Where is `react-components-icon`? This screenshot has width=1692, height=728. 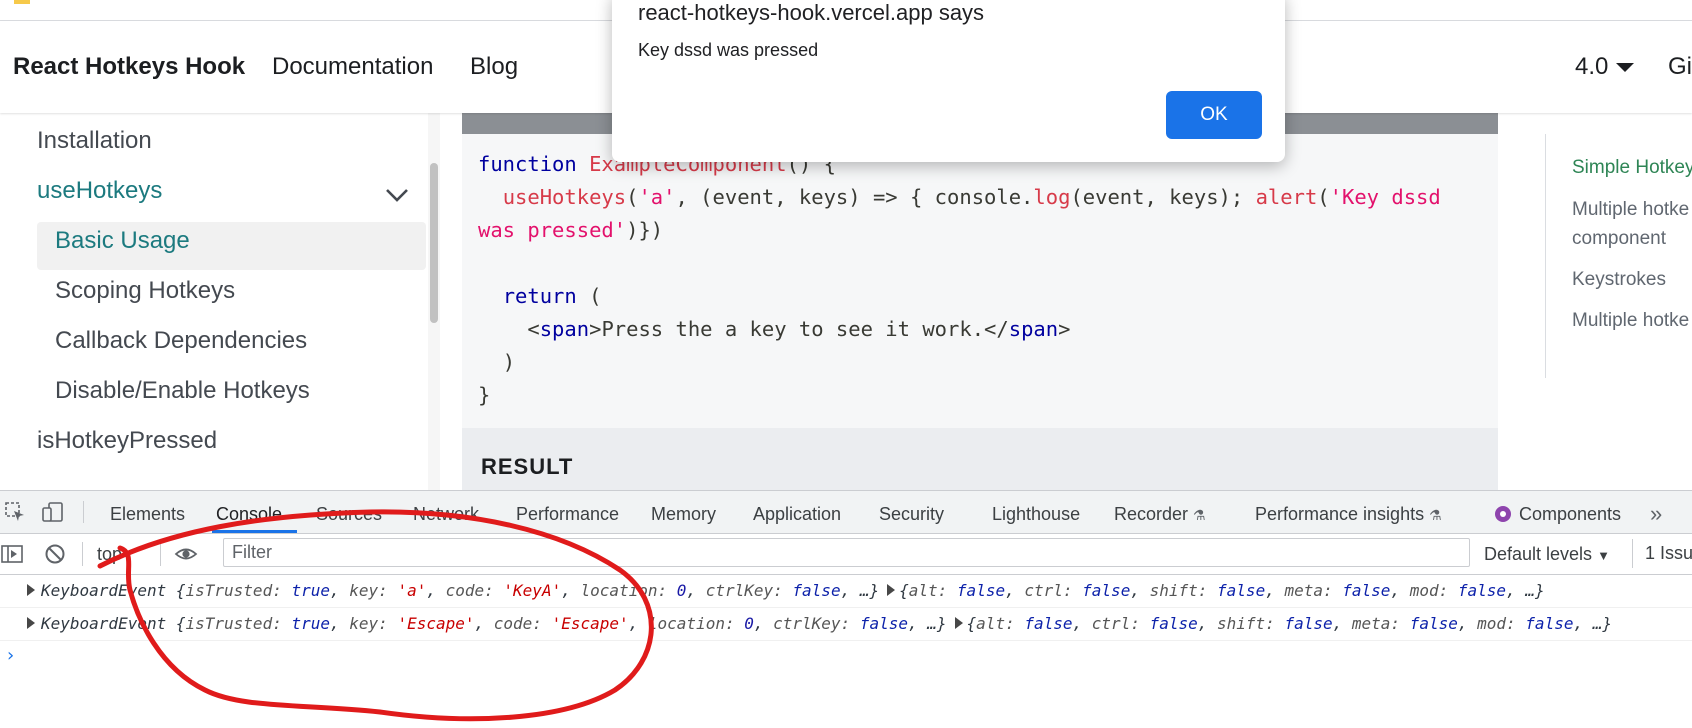 react-components-icon is located at coordinates (1503, 514).